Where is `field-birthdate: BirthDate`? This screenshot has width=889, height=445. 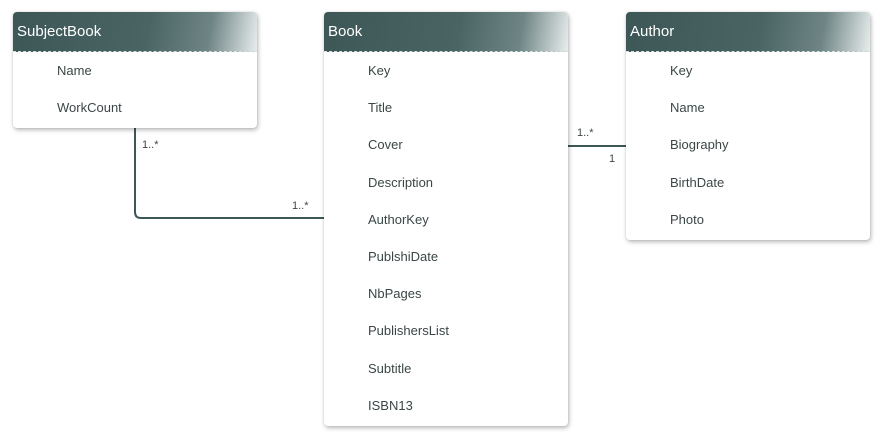
field-birthdate: BirthDate is located at coordinates (697, 182).